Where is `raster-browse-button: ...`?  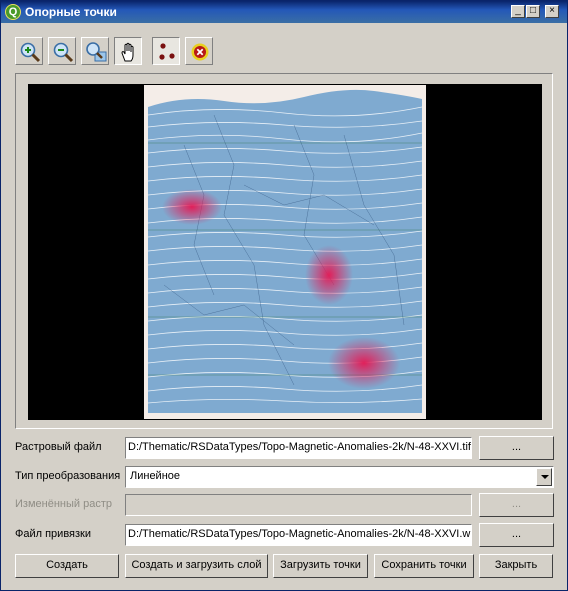
raster-browse-button: ... is located at coordinates (516, 448).